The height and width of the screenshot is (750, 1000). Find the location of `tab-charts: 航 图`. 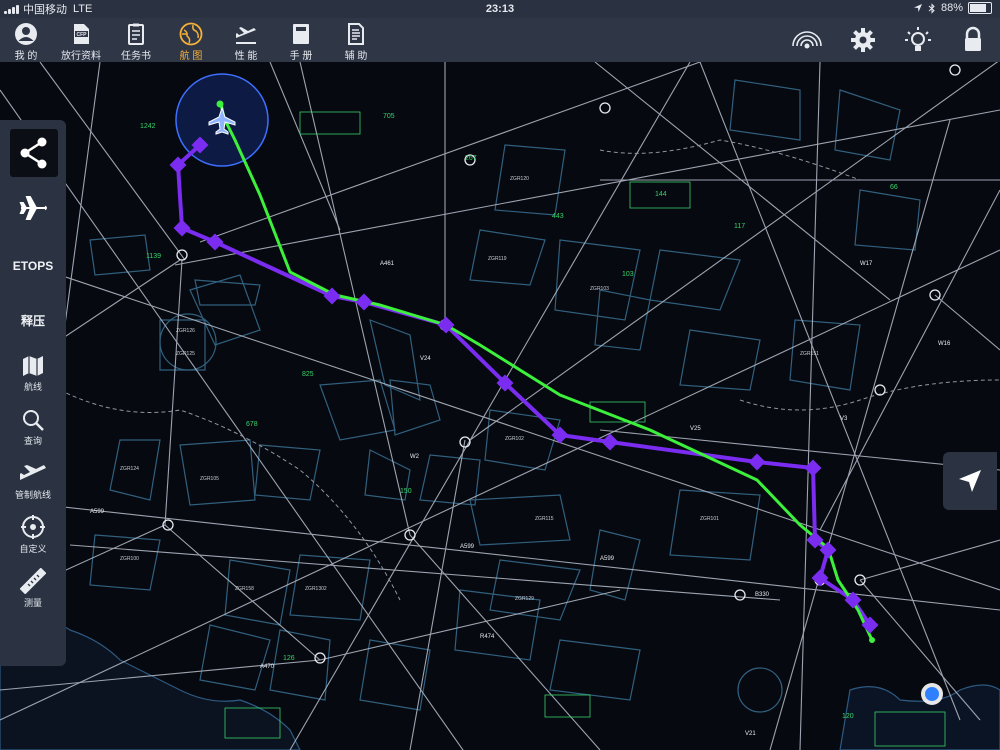

tab-charts: 航 图 is located at coordinates (191, 40).